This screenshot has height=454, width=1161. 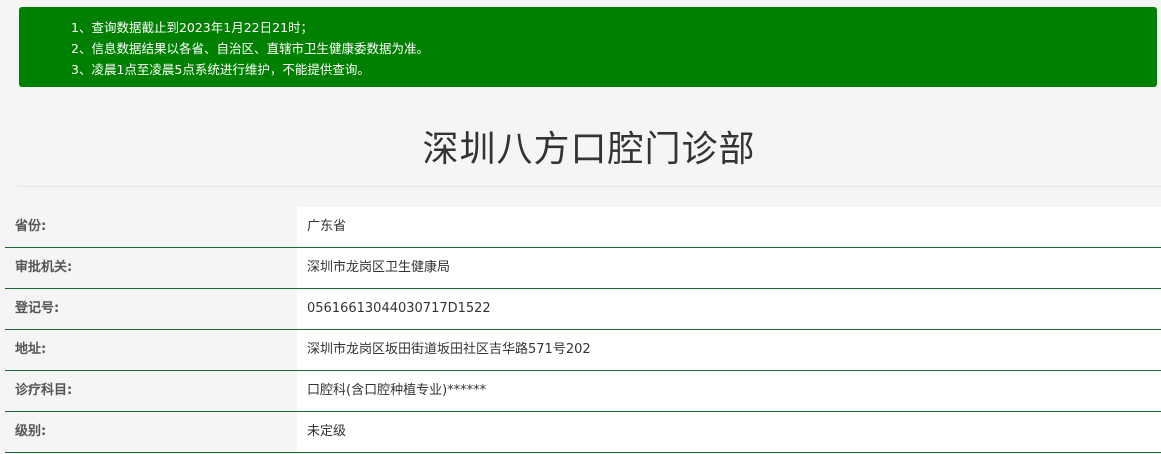 I want to click on notice-line-3: 3、凌晨1点至凌晨5点系统进行维护，不能提供查询。, so click(x=220, y=69).